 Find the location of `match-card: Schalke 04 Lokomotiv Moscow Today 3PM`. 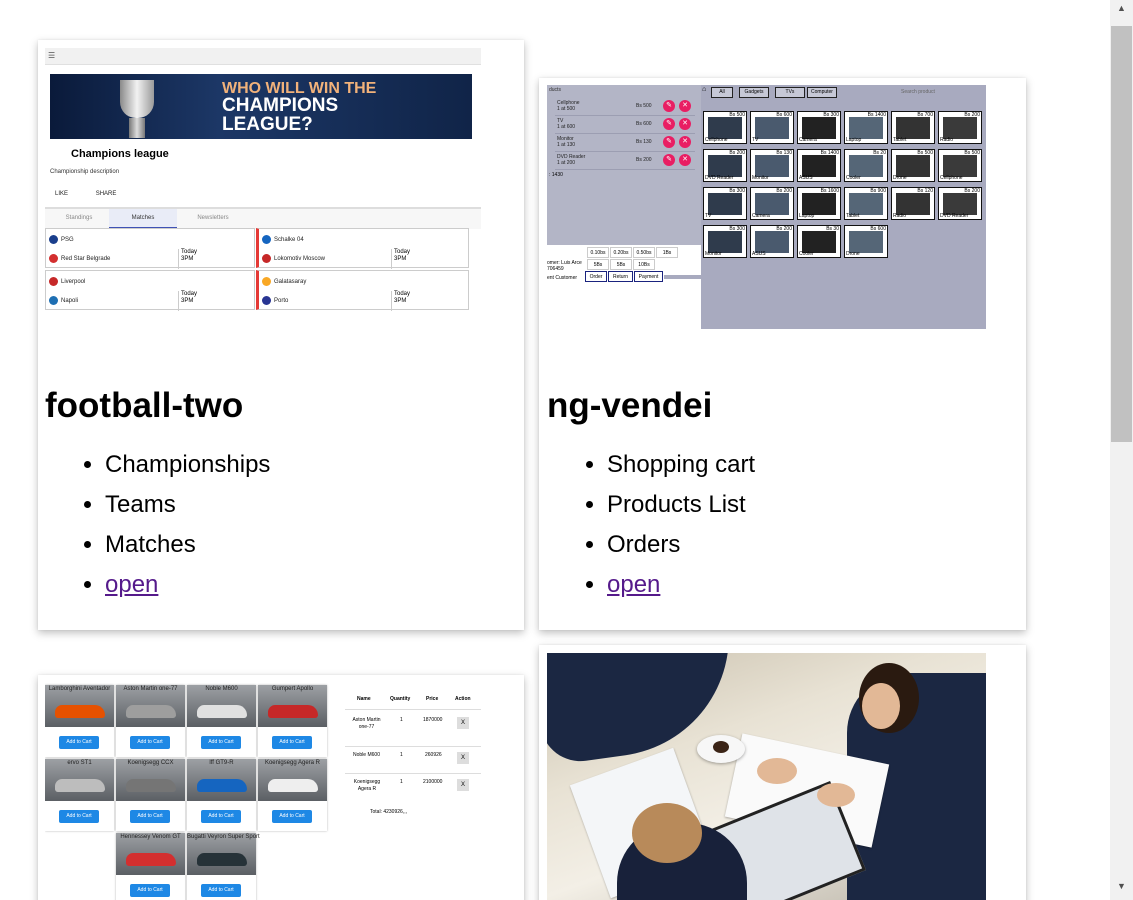

match-card: Schalke 04 Lokomotiv Moscow Today 3PM is located at coordinates (362, 248).